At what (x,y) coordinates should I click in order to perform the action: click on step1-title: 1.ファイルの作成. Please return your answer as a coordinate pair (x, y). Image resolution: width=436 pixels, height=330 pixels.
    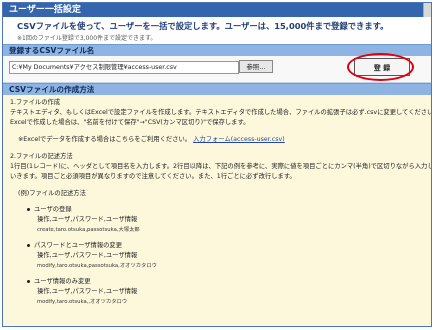
    Looking at the image, I should click on (35, 102).